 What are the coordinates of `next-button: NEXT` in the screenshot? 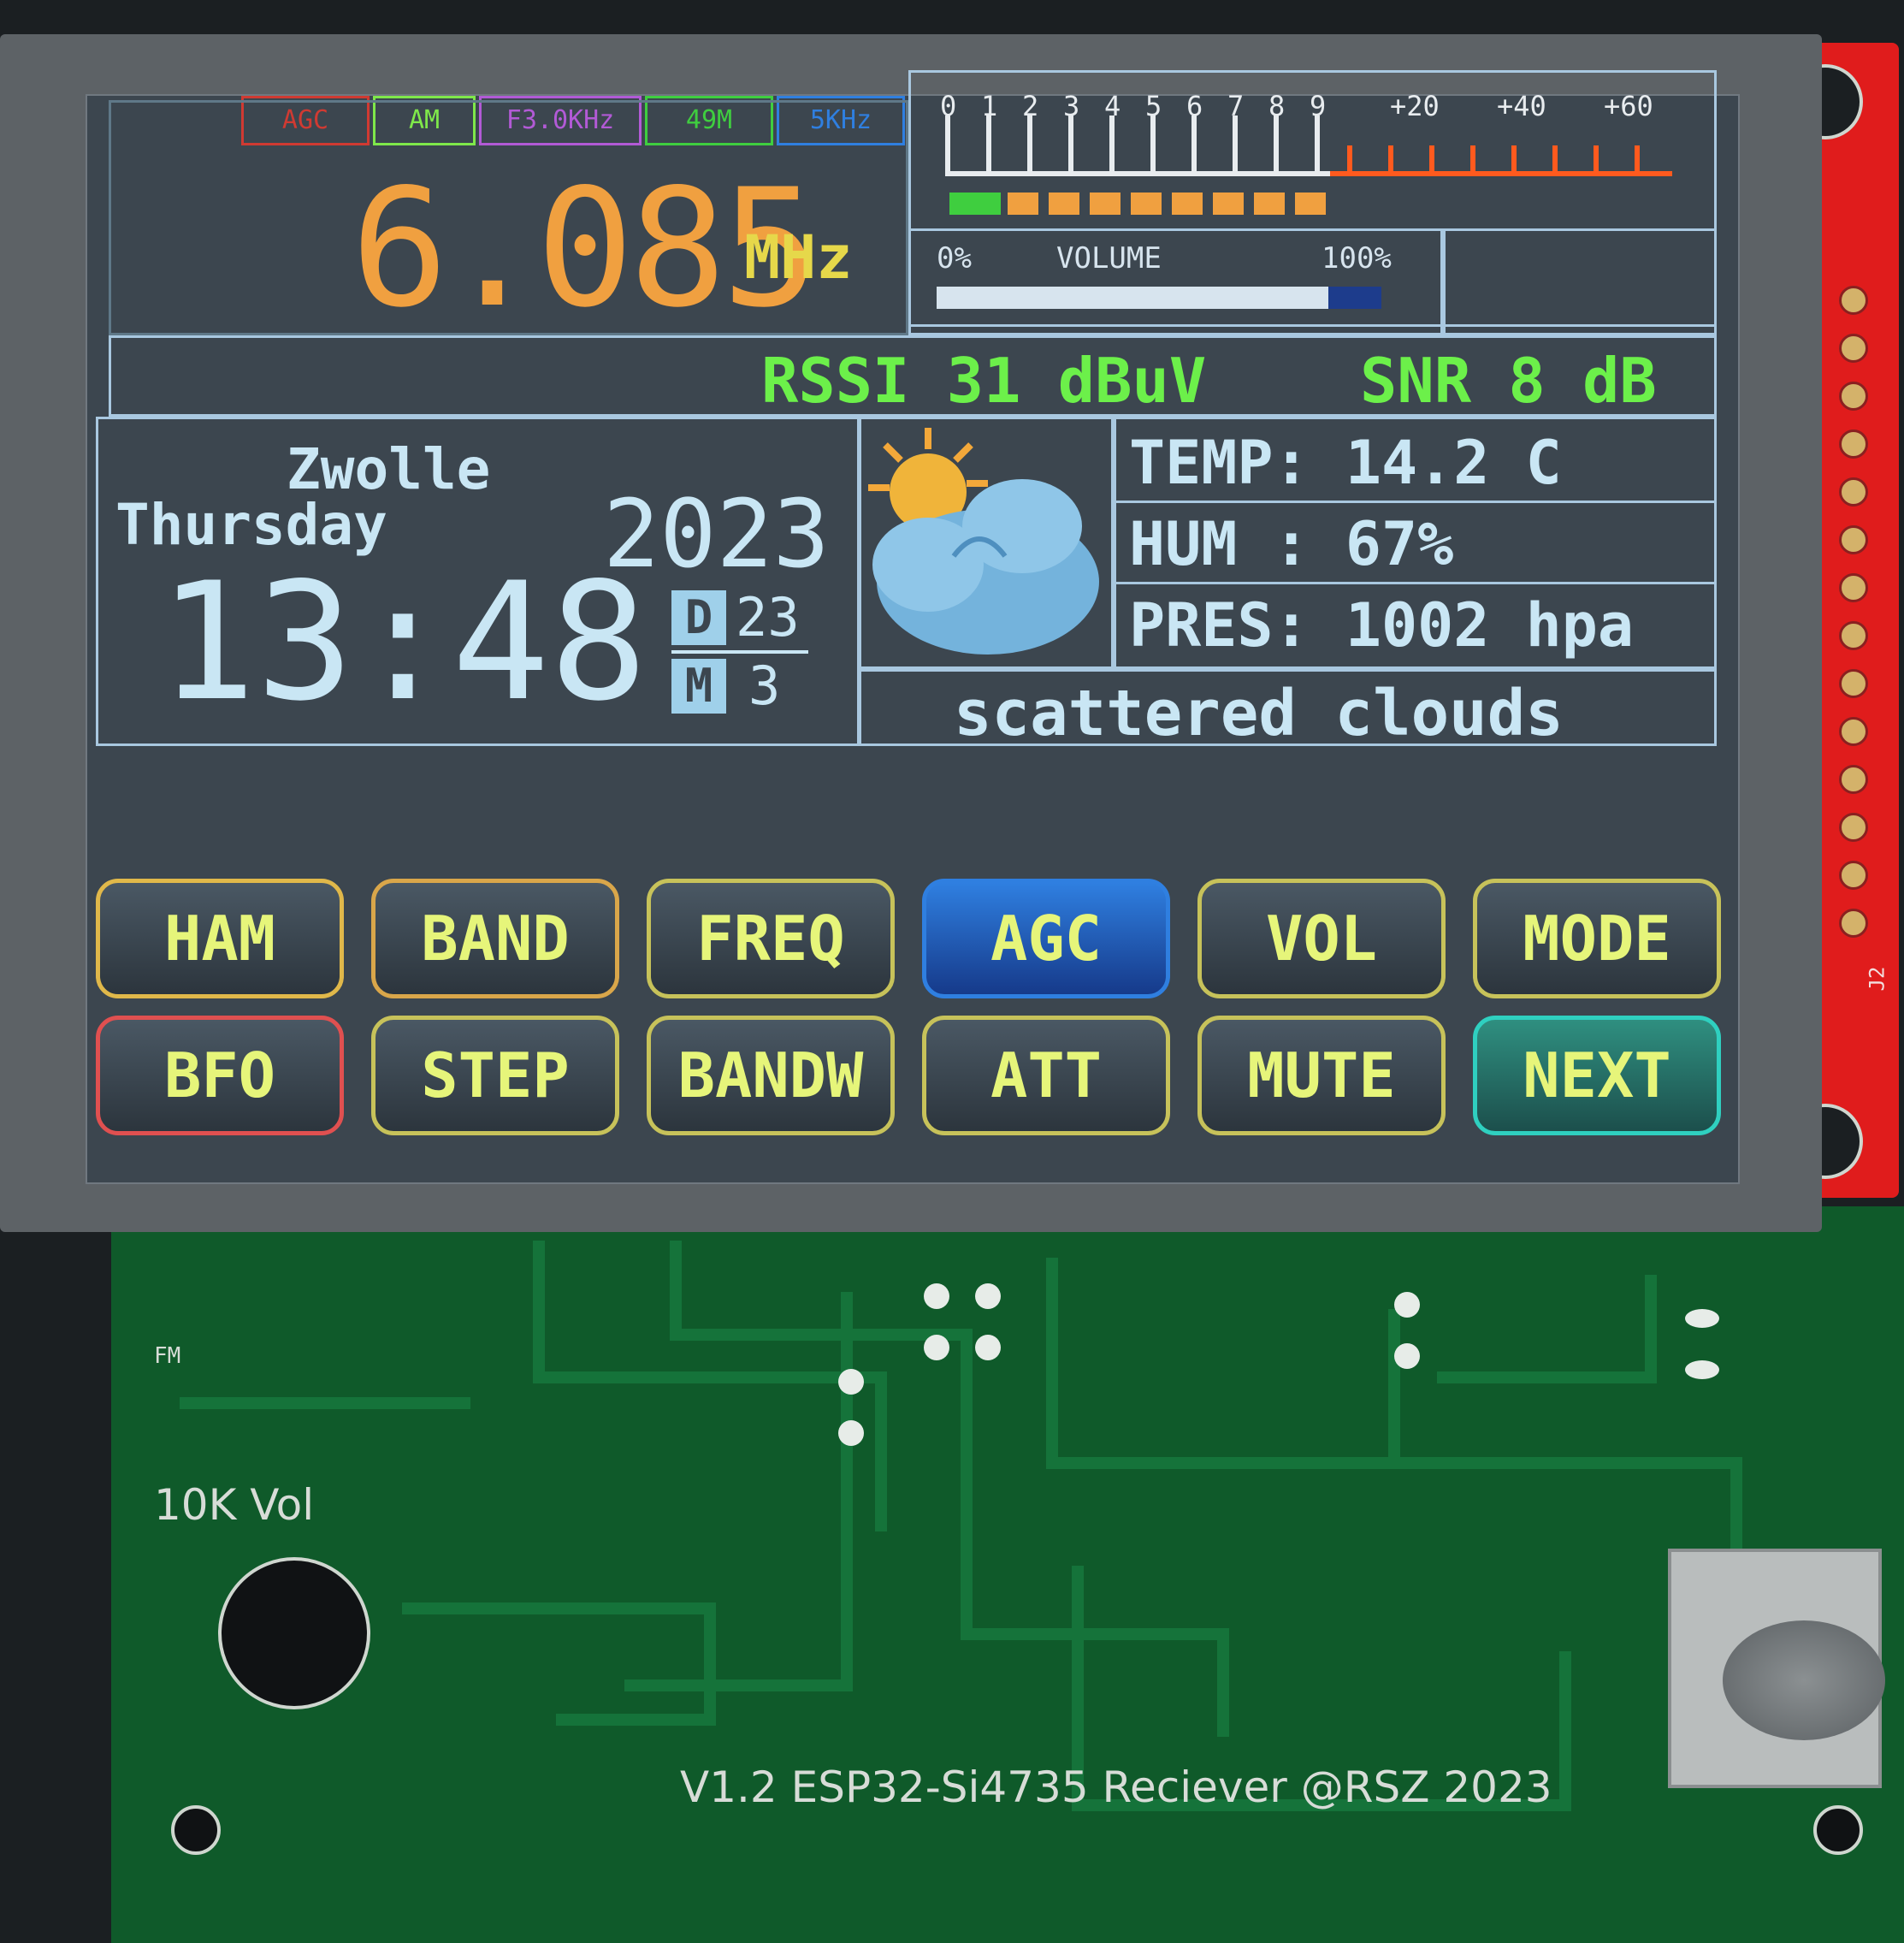 It's located at (1597, 1075).